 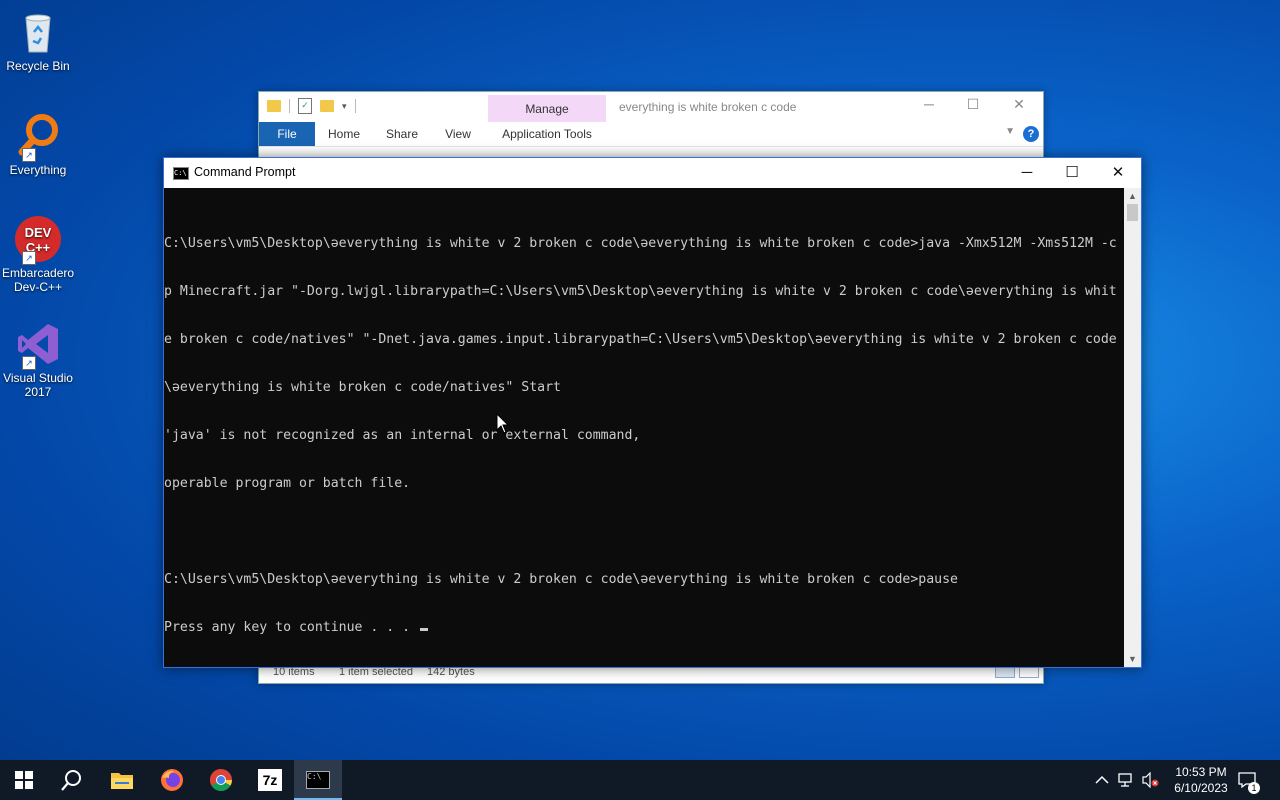 I want to click on properties-icon: ✓, so click(x=305, y=106).